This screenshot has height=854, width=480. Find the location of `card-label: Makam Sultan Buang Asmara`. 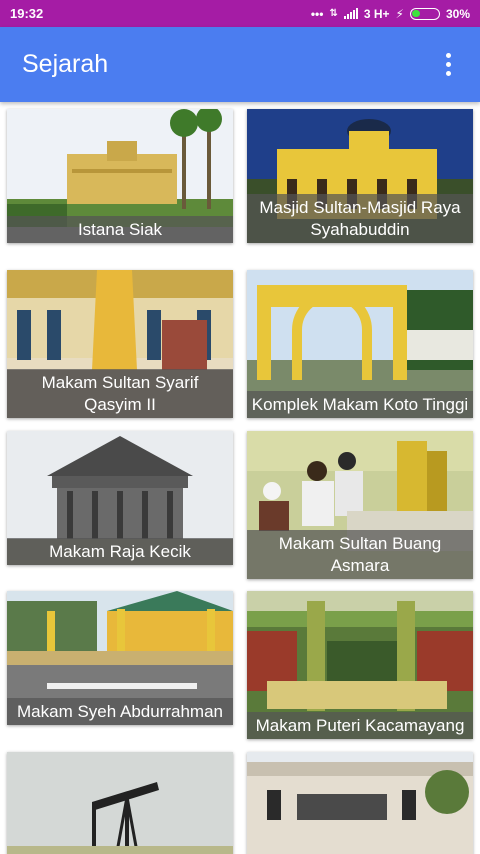

card-label: Makam Sultan Buang Asmara is located at coordinates (360, 554).